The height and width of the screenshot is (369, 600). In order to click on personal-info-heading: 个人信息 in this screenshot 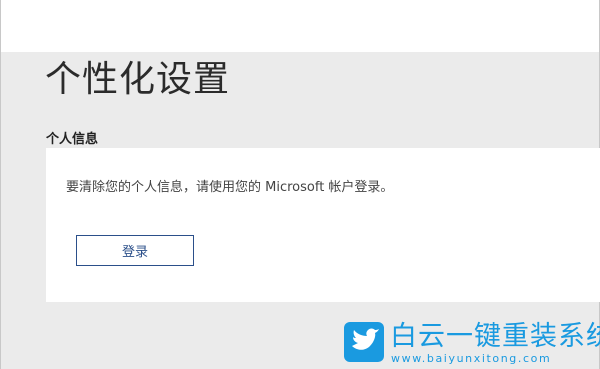, I will do `click(72, 139)`.